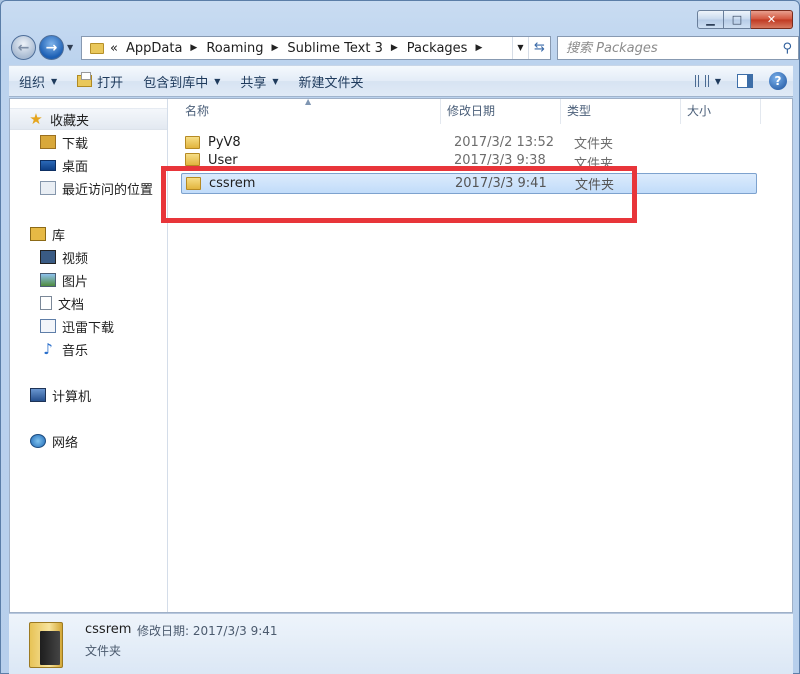  Describe the element at coordinates (48, 257) in the screenshot. I see `video-icon` at that location.